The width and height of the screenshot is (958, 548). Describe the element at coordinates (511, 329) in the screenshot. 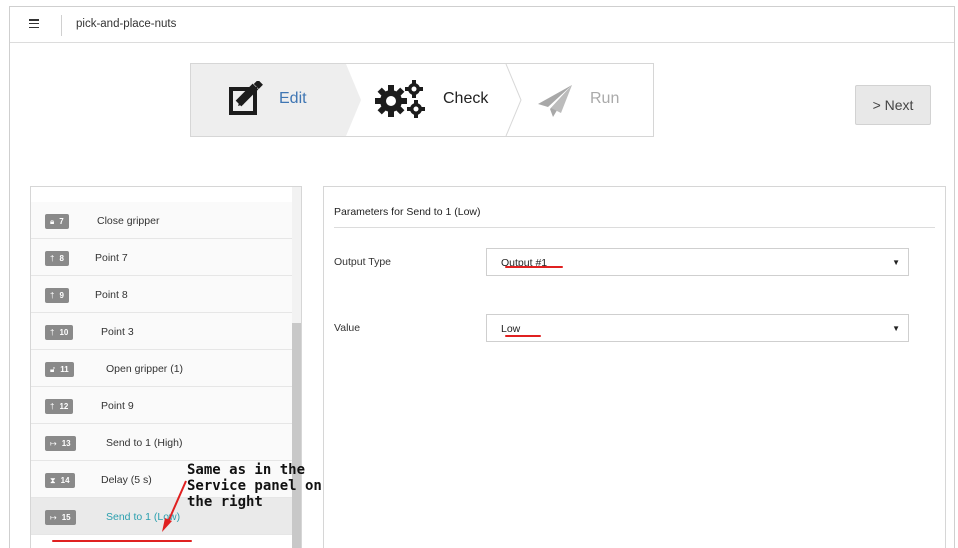

I see `value-value: Low` at that location.